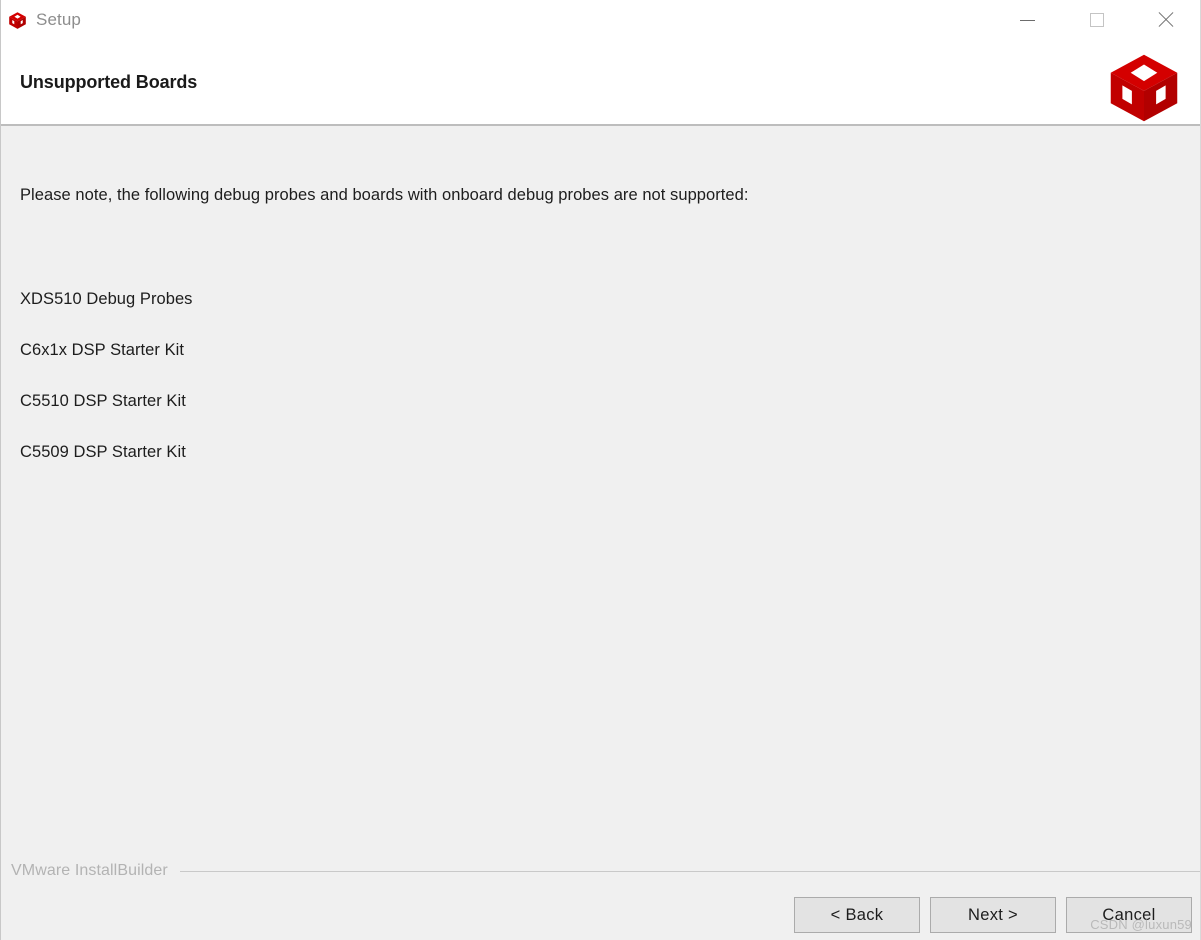  I want to click on footer-brand-row: VMware InstallBuilder, so click(605, 871).